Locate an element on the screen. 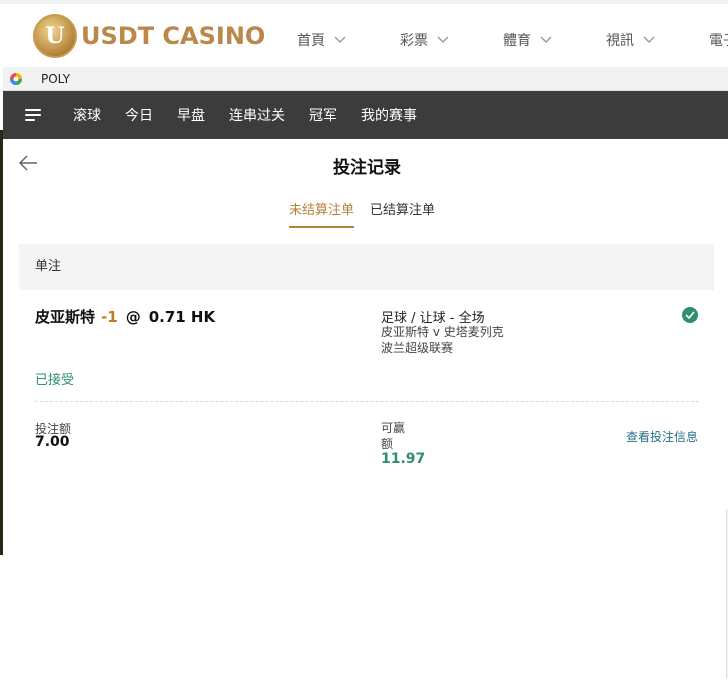 The height and width of the screenshot is (689, 728). section-header-single: 单注 is located at coordinates (366, 267).